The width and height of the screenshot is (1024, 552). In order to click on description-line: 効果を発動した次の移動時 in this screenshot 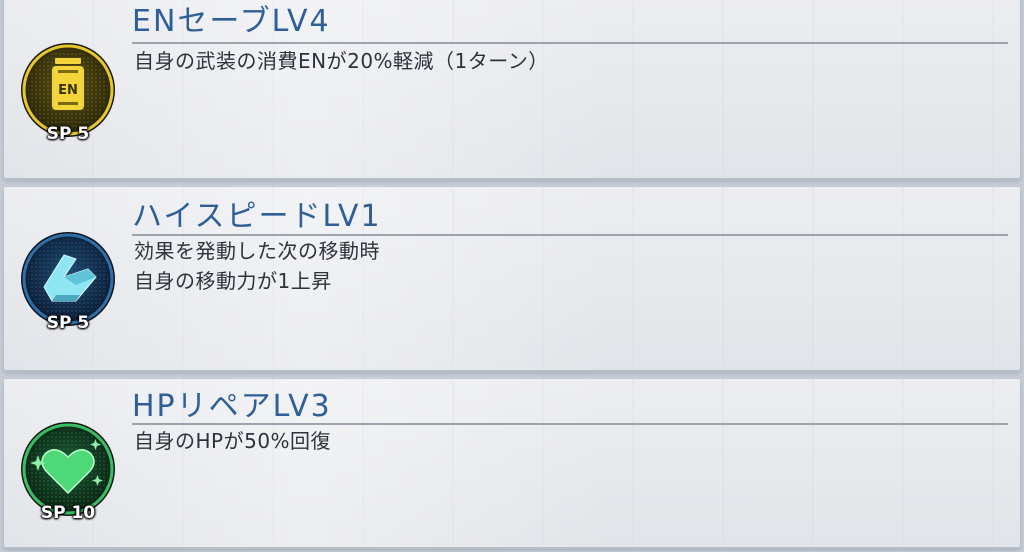, I will do `click(257, 251)`.